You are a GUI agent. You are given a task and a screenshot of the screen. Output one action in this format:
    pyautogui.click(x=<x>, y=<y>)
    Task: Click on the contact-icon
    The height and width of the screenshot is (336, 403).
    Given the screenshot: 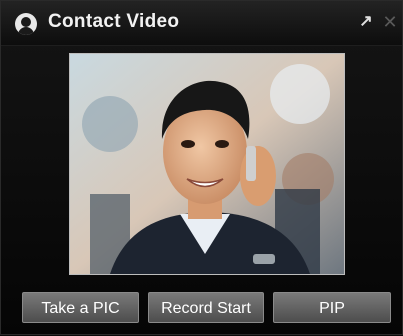 What is the action you would take?
    pyautogui.click(x=26, y=24)
    